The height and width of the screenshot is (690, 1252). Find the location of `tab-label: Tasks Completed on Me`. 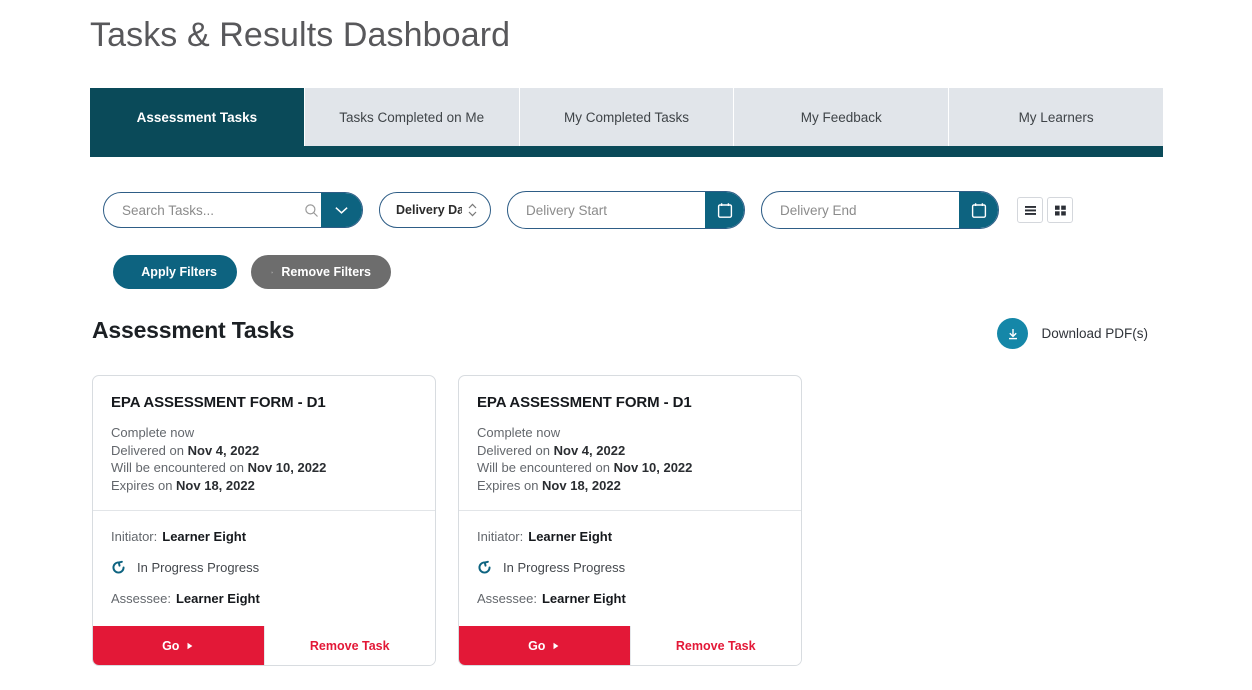

tab-label: Tasks Completed on Me is located at coordinates (412, 117).